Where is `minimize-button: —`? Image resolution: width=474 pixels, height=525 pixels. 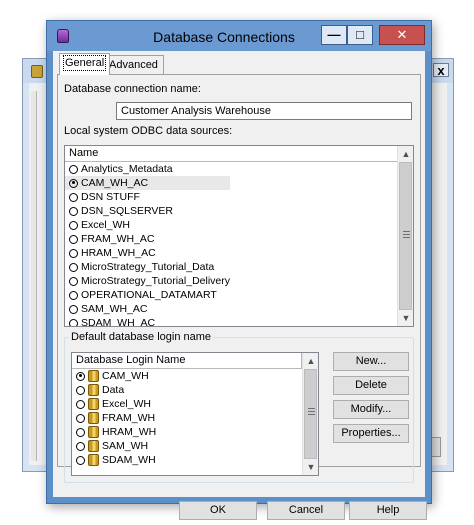
minimize-button: — is located at coordinates (334, 35).